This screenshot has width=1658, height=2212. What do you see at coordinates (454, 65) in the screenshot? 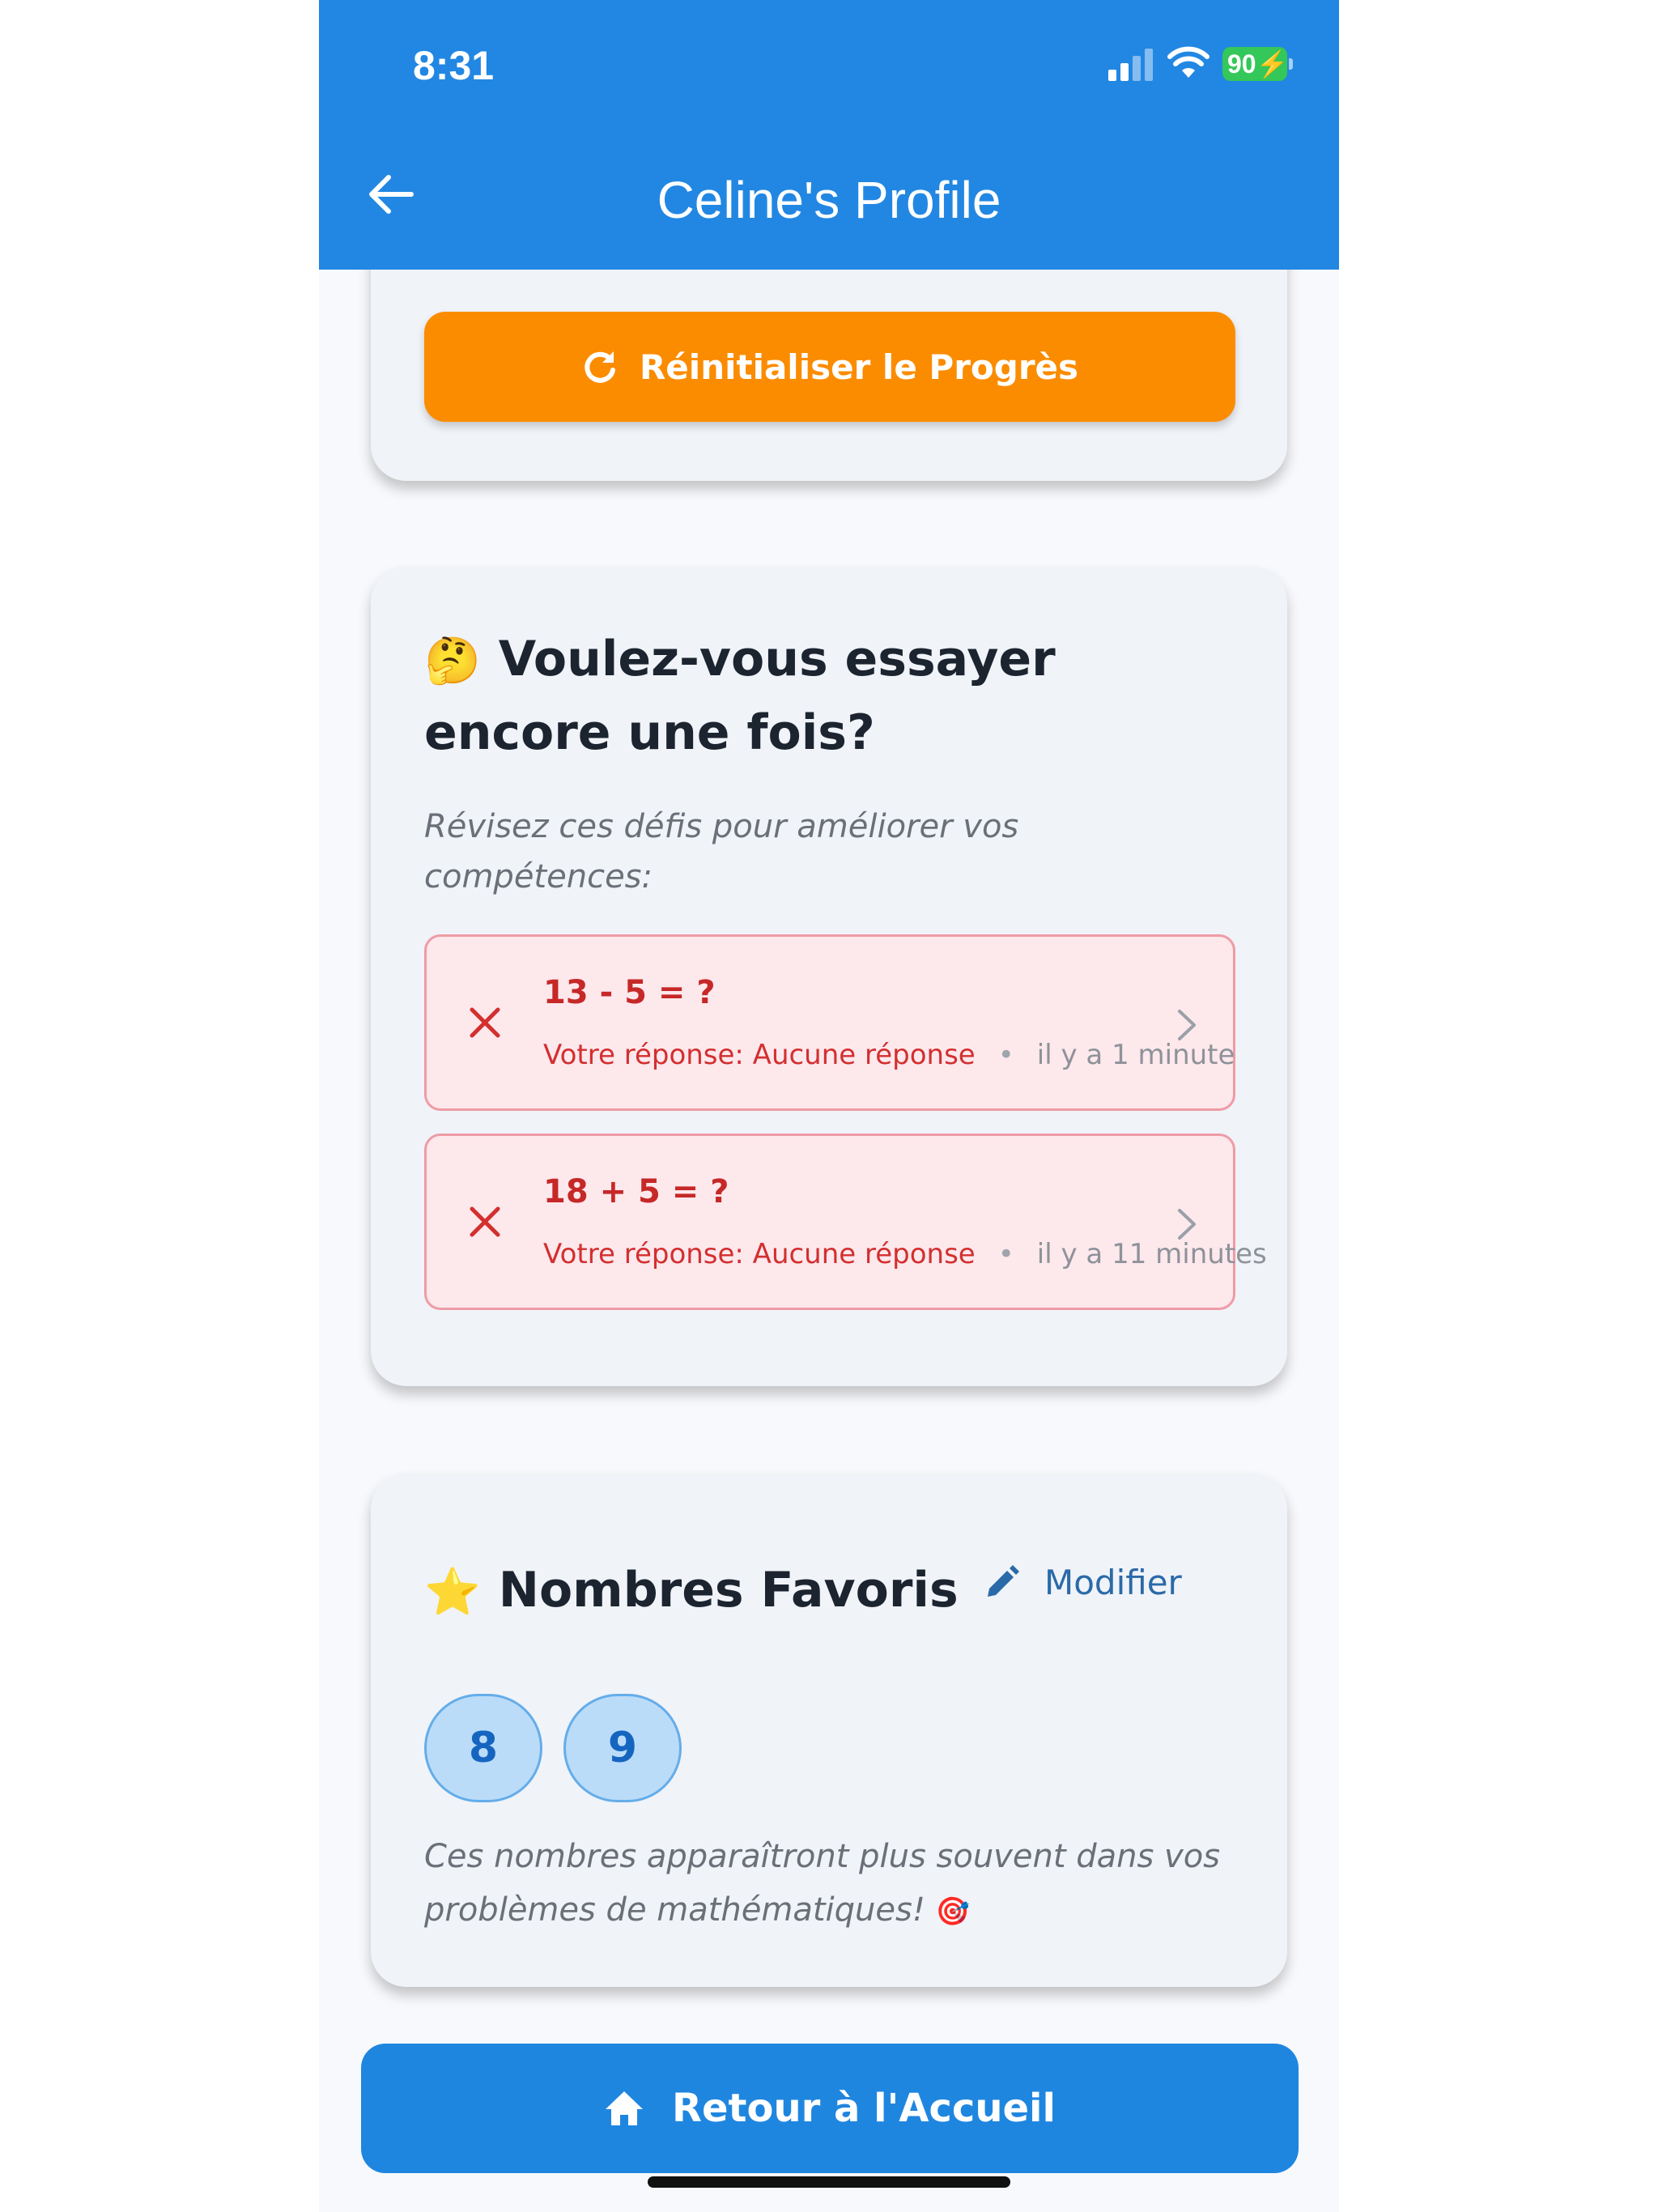
I see `status-time: 8:31` at bounding box center [454, 65].